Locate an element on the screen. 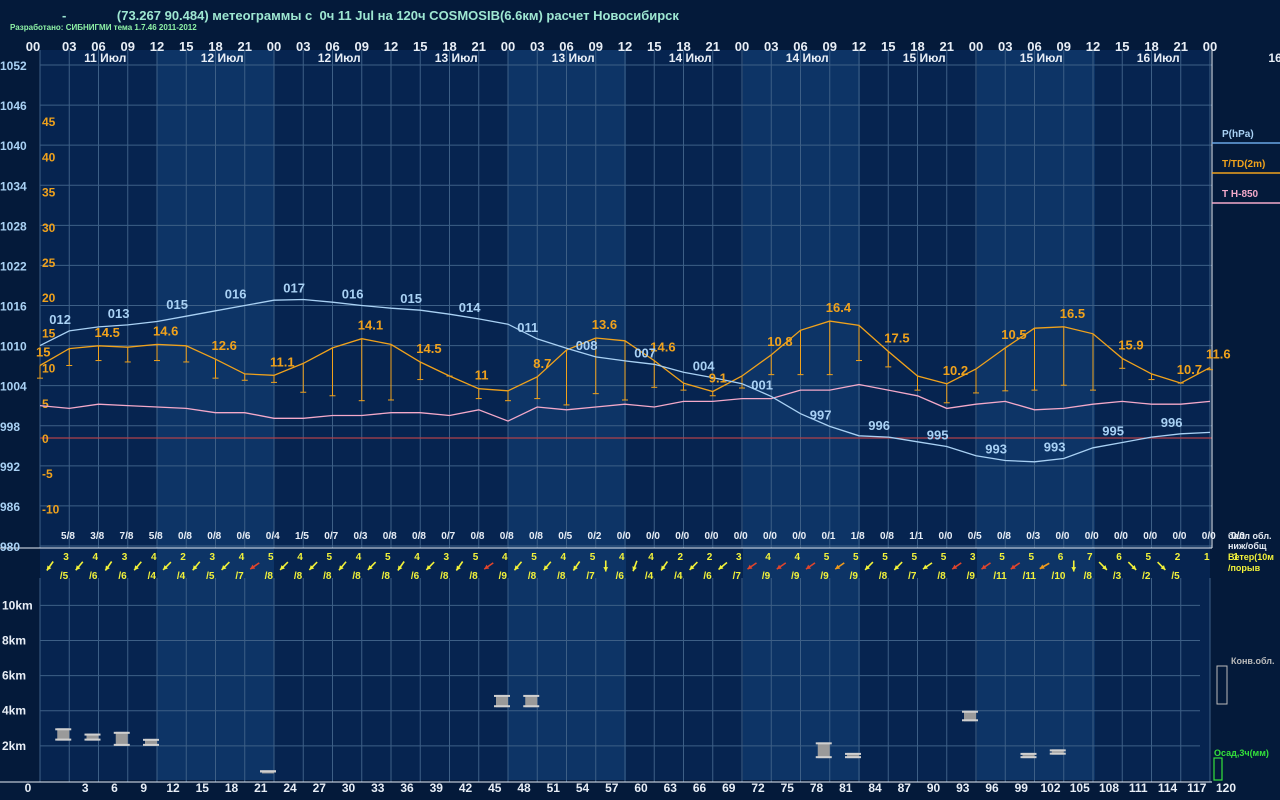 The image size is (1280, 800). wind-gust: /6 is located at coordinates (93, 576).